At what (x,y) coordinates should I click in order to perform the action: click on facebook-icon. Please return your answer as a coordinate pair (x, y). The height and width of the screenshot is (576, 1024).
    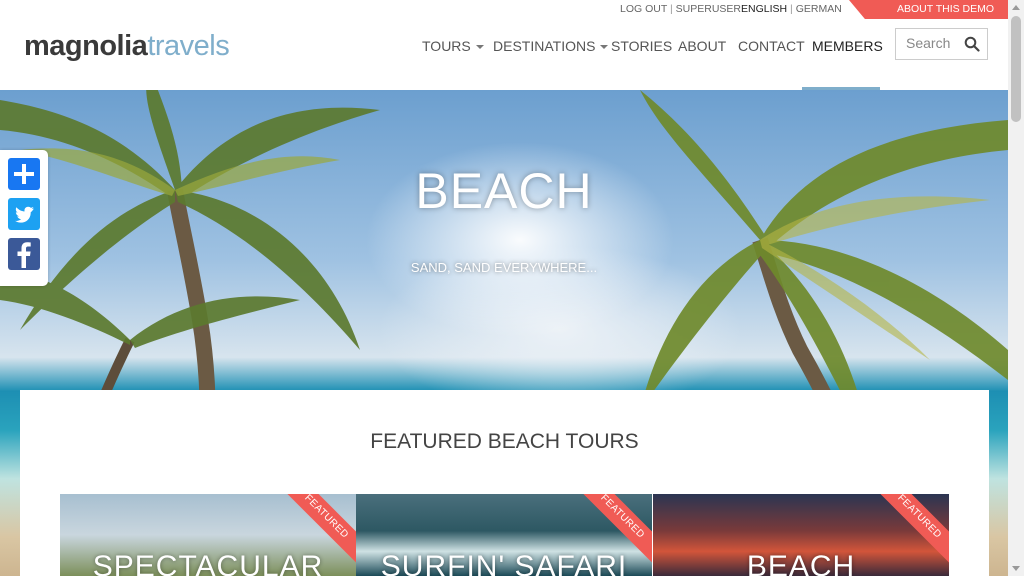
    Looking at the image, I should click on (24, 255).